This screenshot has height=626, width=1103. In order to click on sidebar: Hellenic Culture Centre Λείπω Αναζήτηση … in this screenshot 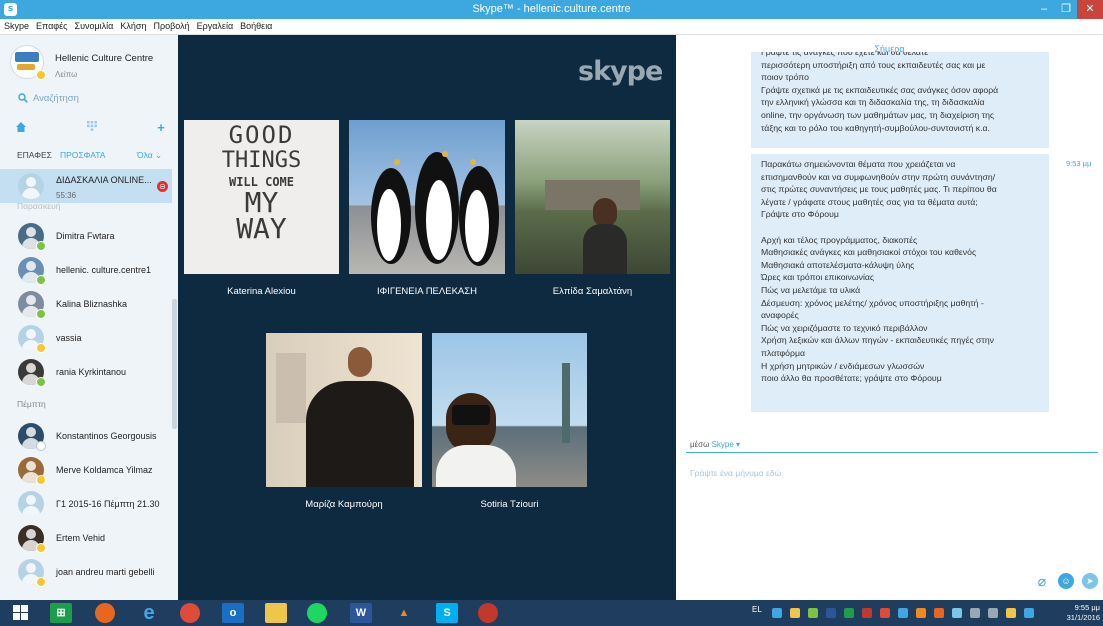, I will do `click(89, 317)`.